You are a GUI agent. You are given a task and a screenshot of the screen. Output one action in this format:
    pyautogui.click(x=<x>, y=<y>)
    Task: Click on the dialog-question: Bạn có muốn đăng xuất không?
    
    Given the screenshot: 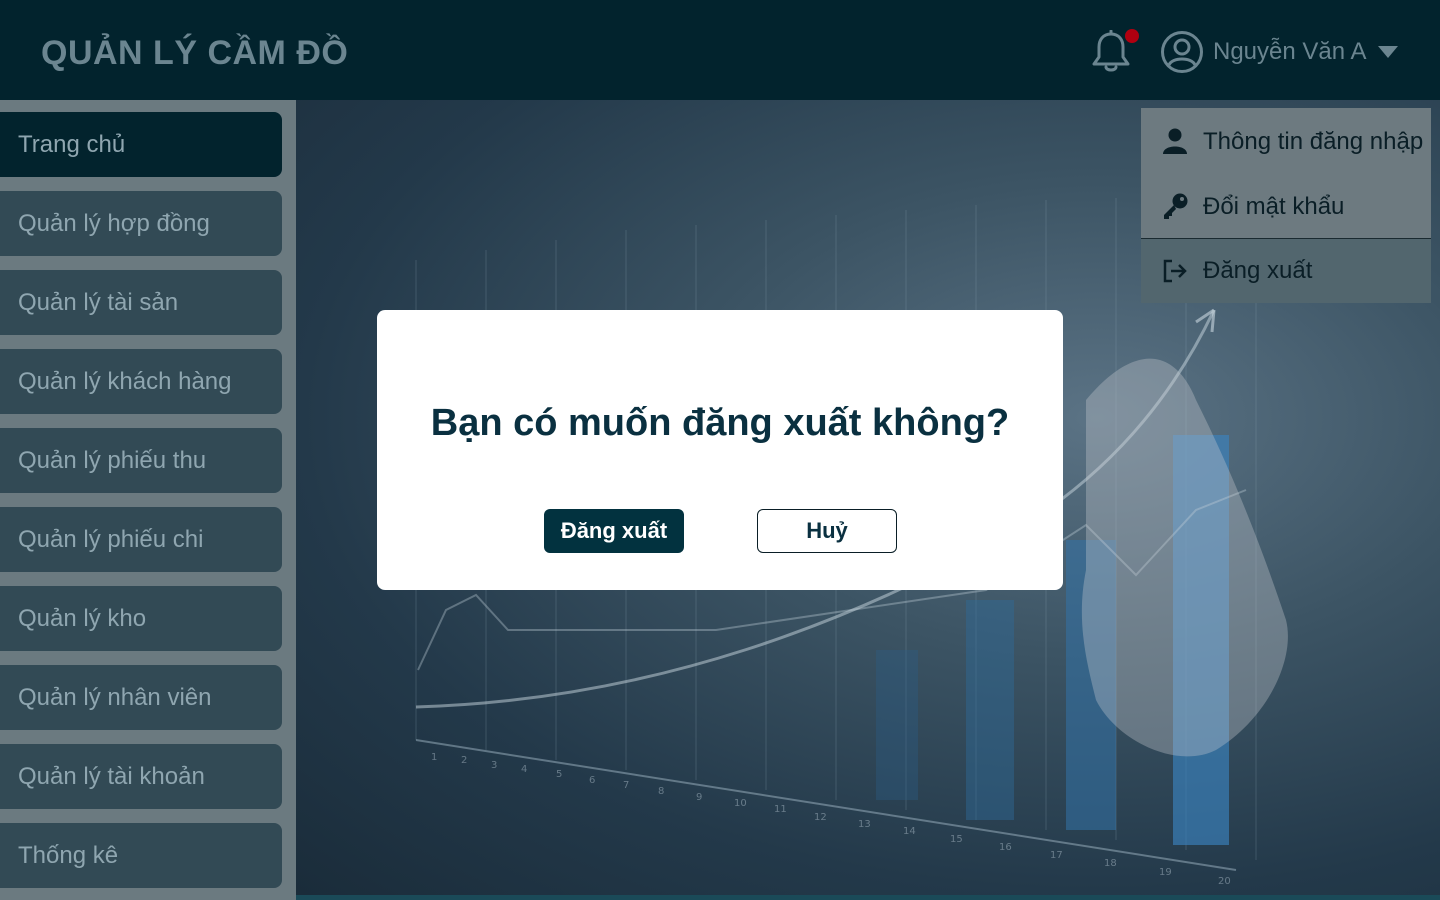 What is the action you would take?
    pyautogui.click(x=720, y=423)
    